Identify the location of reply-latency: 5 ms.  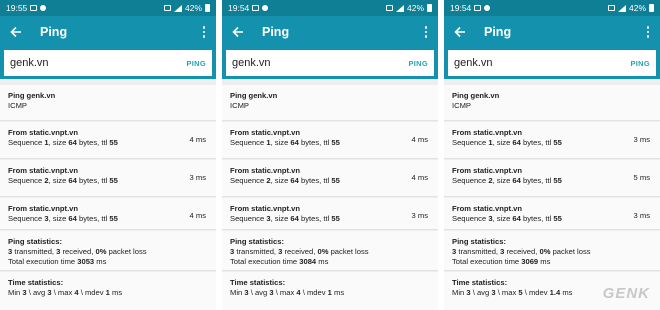
(641, 177).